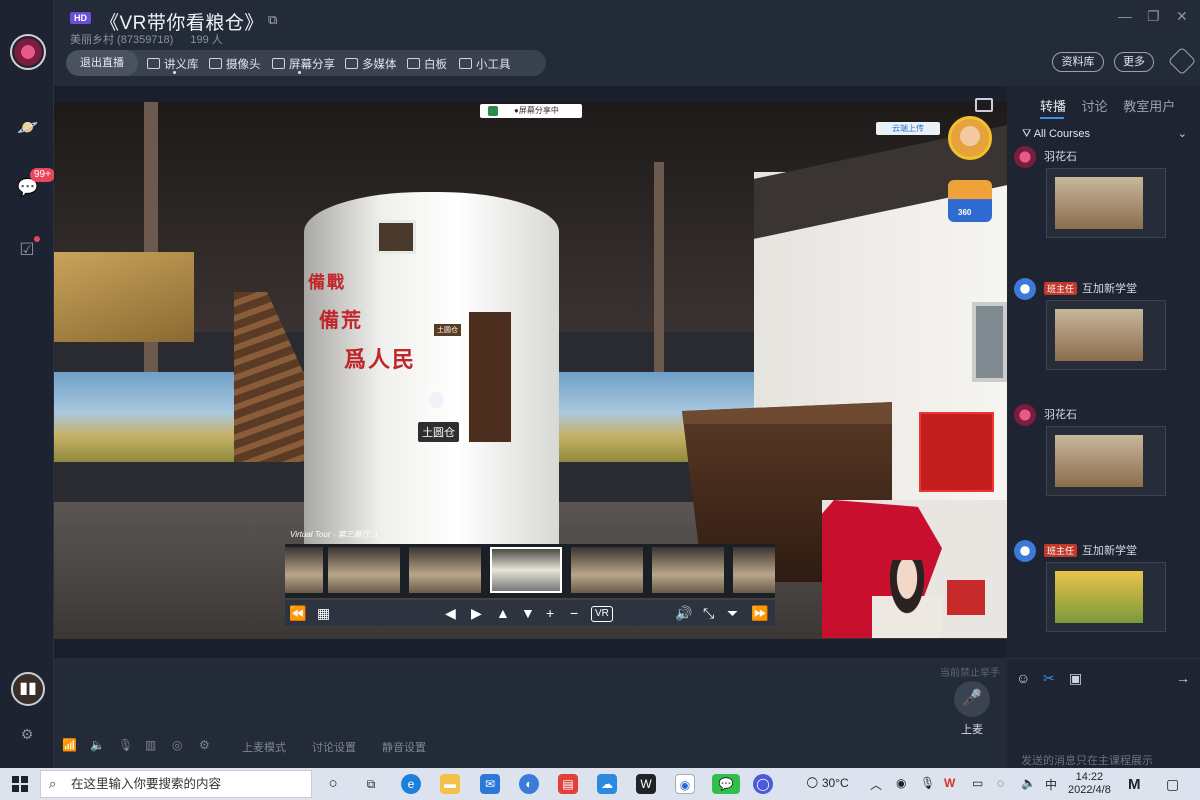 The width and height of the screenshot is (1200, 800). I want to click on fullscreen-icon, so click(984, 105).